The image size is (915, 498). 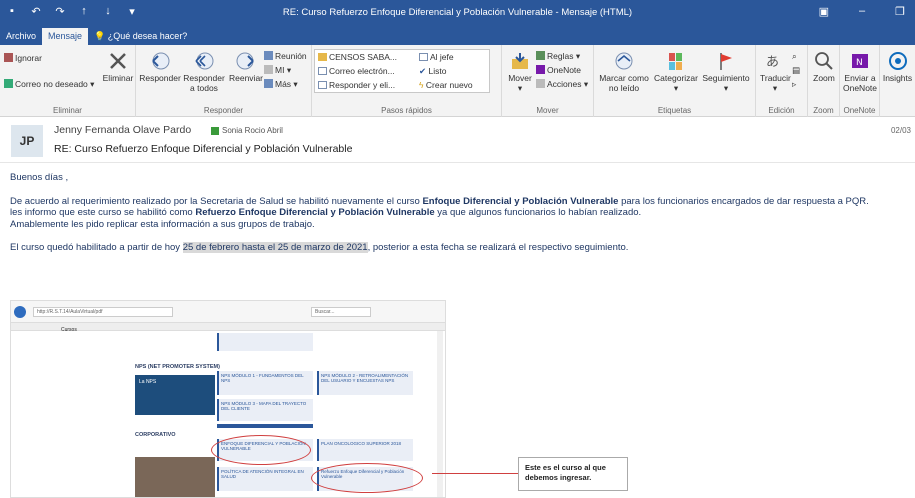 I want to click on quick-step-al-jefe: Al jefe, so click(x=436, y=57).